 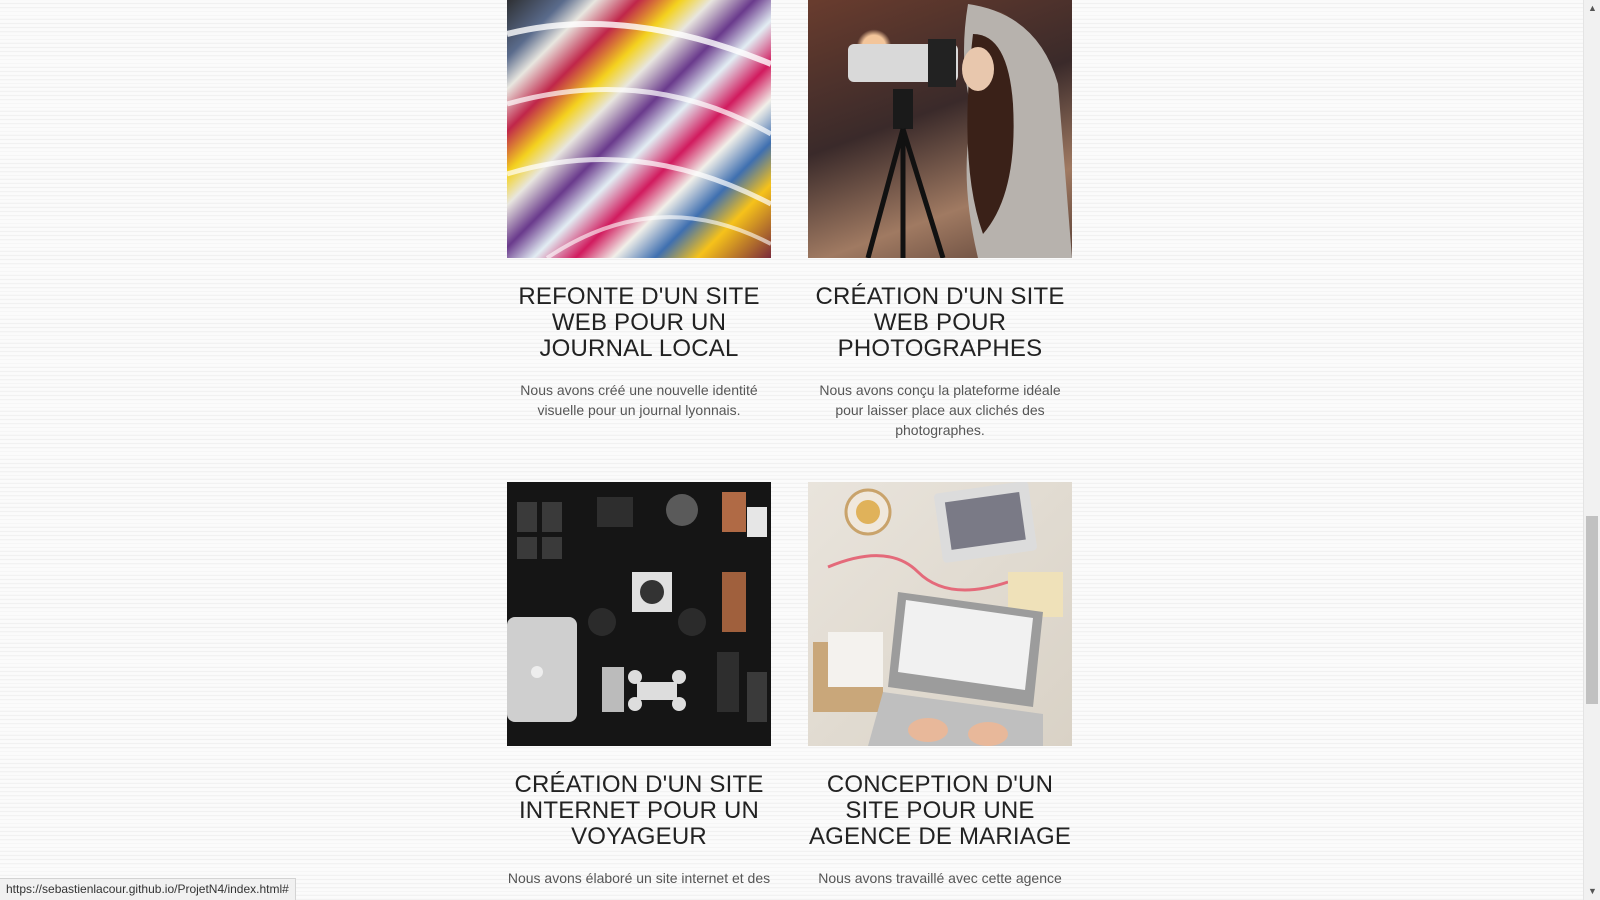 I want to click on project-image-wedding-desk, so click(x=940, y=614).